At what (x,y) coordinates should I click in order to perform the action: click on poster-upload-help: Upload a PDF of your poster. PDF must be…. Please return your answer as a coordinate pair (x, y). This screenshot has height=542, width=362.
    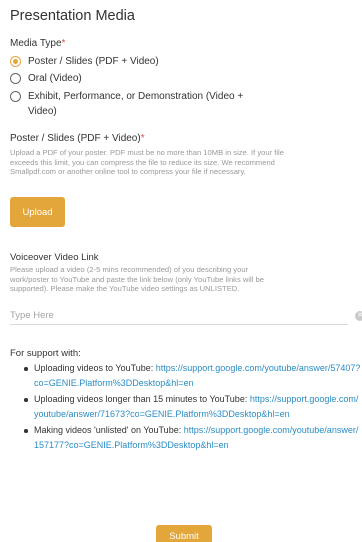
    Looking at the image, I should click on (175, 162).